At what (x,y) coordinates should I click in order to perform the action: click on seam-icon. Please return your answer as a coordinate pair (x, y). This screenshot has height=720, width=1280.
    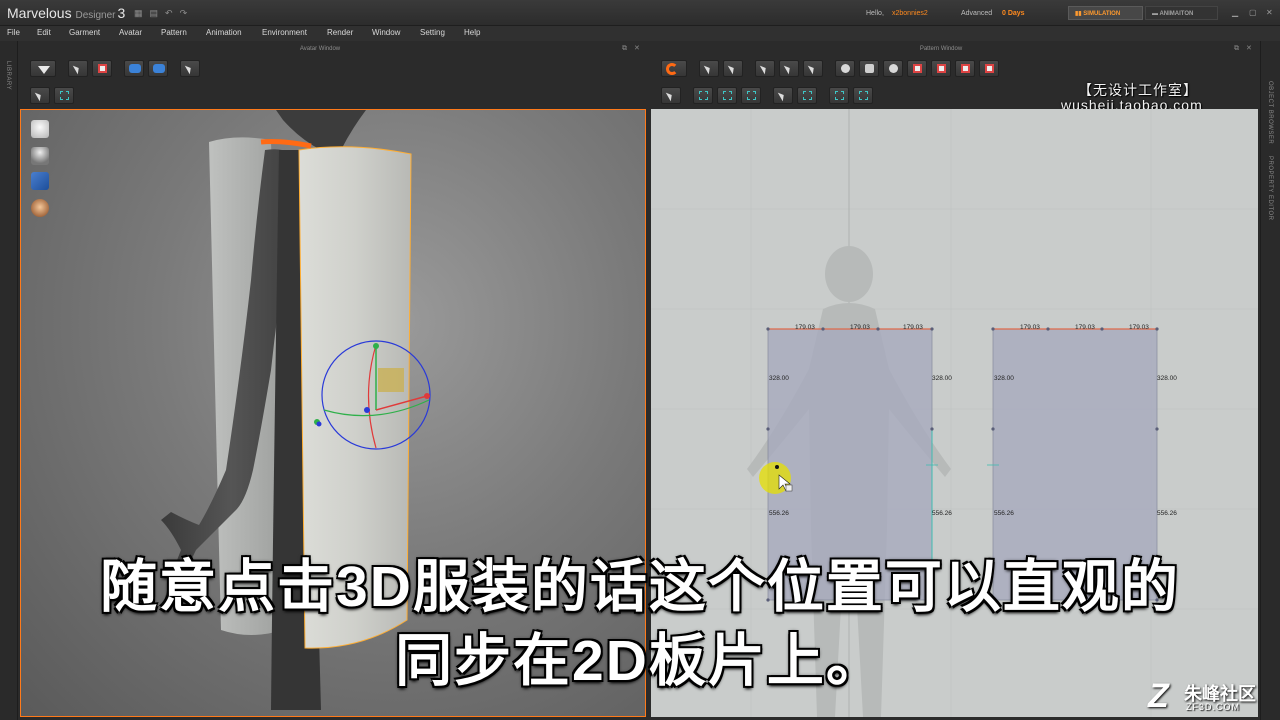
    Looking at the image, I should click on (670, 95).